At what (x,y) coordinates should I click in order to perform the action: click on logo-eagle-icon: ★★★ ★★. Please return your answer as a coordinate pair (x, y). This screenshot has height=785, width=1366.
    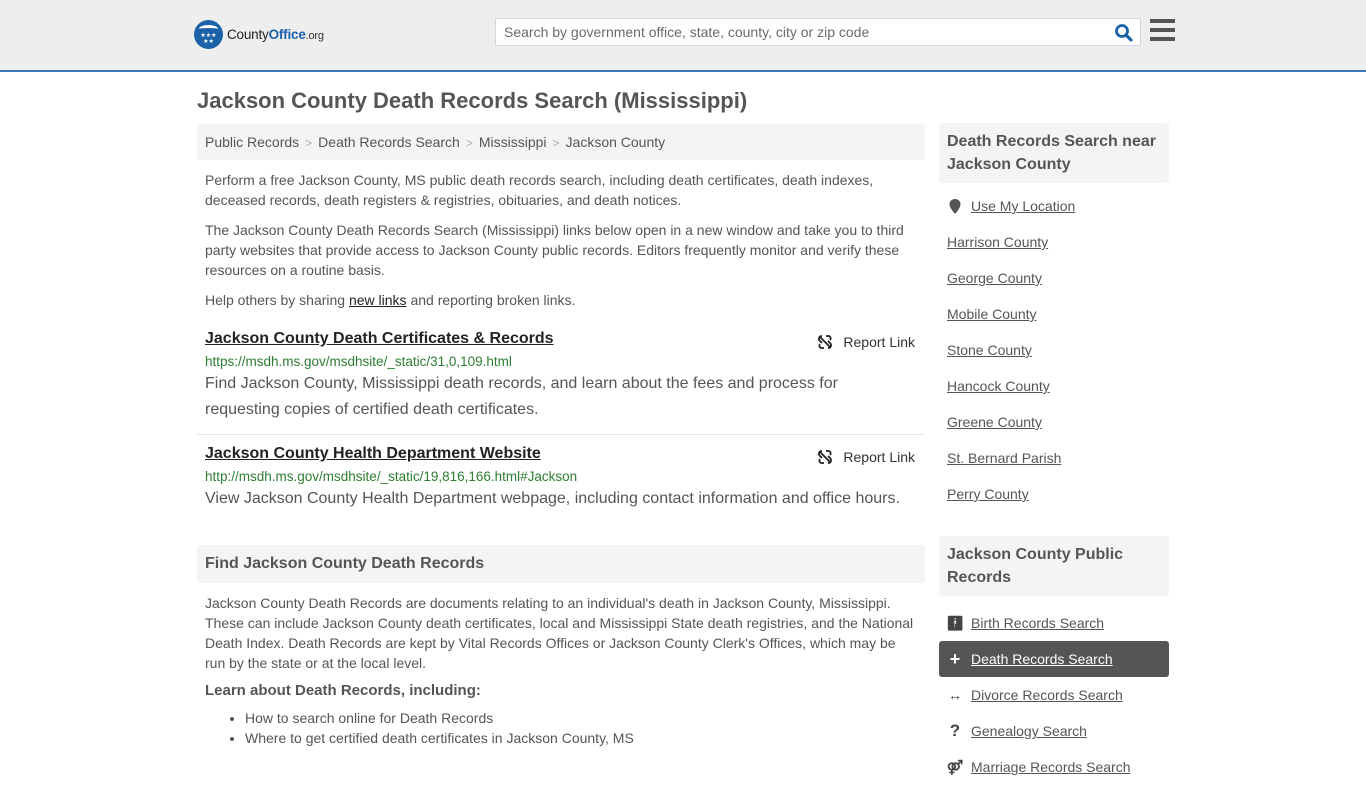
    Looking at the image, I should click on (208, 34).